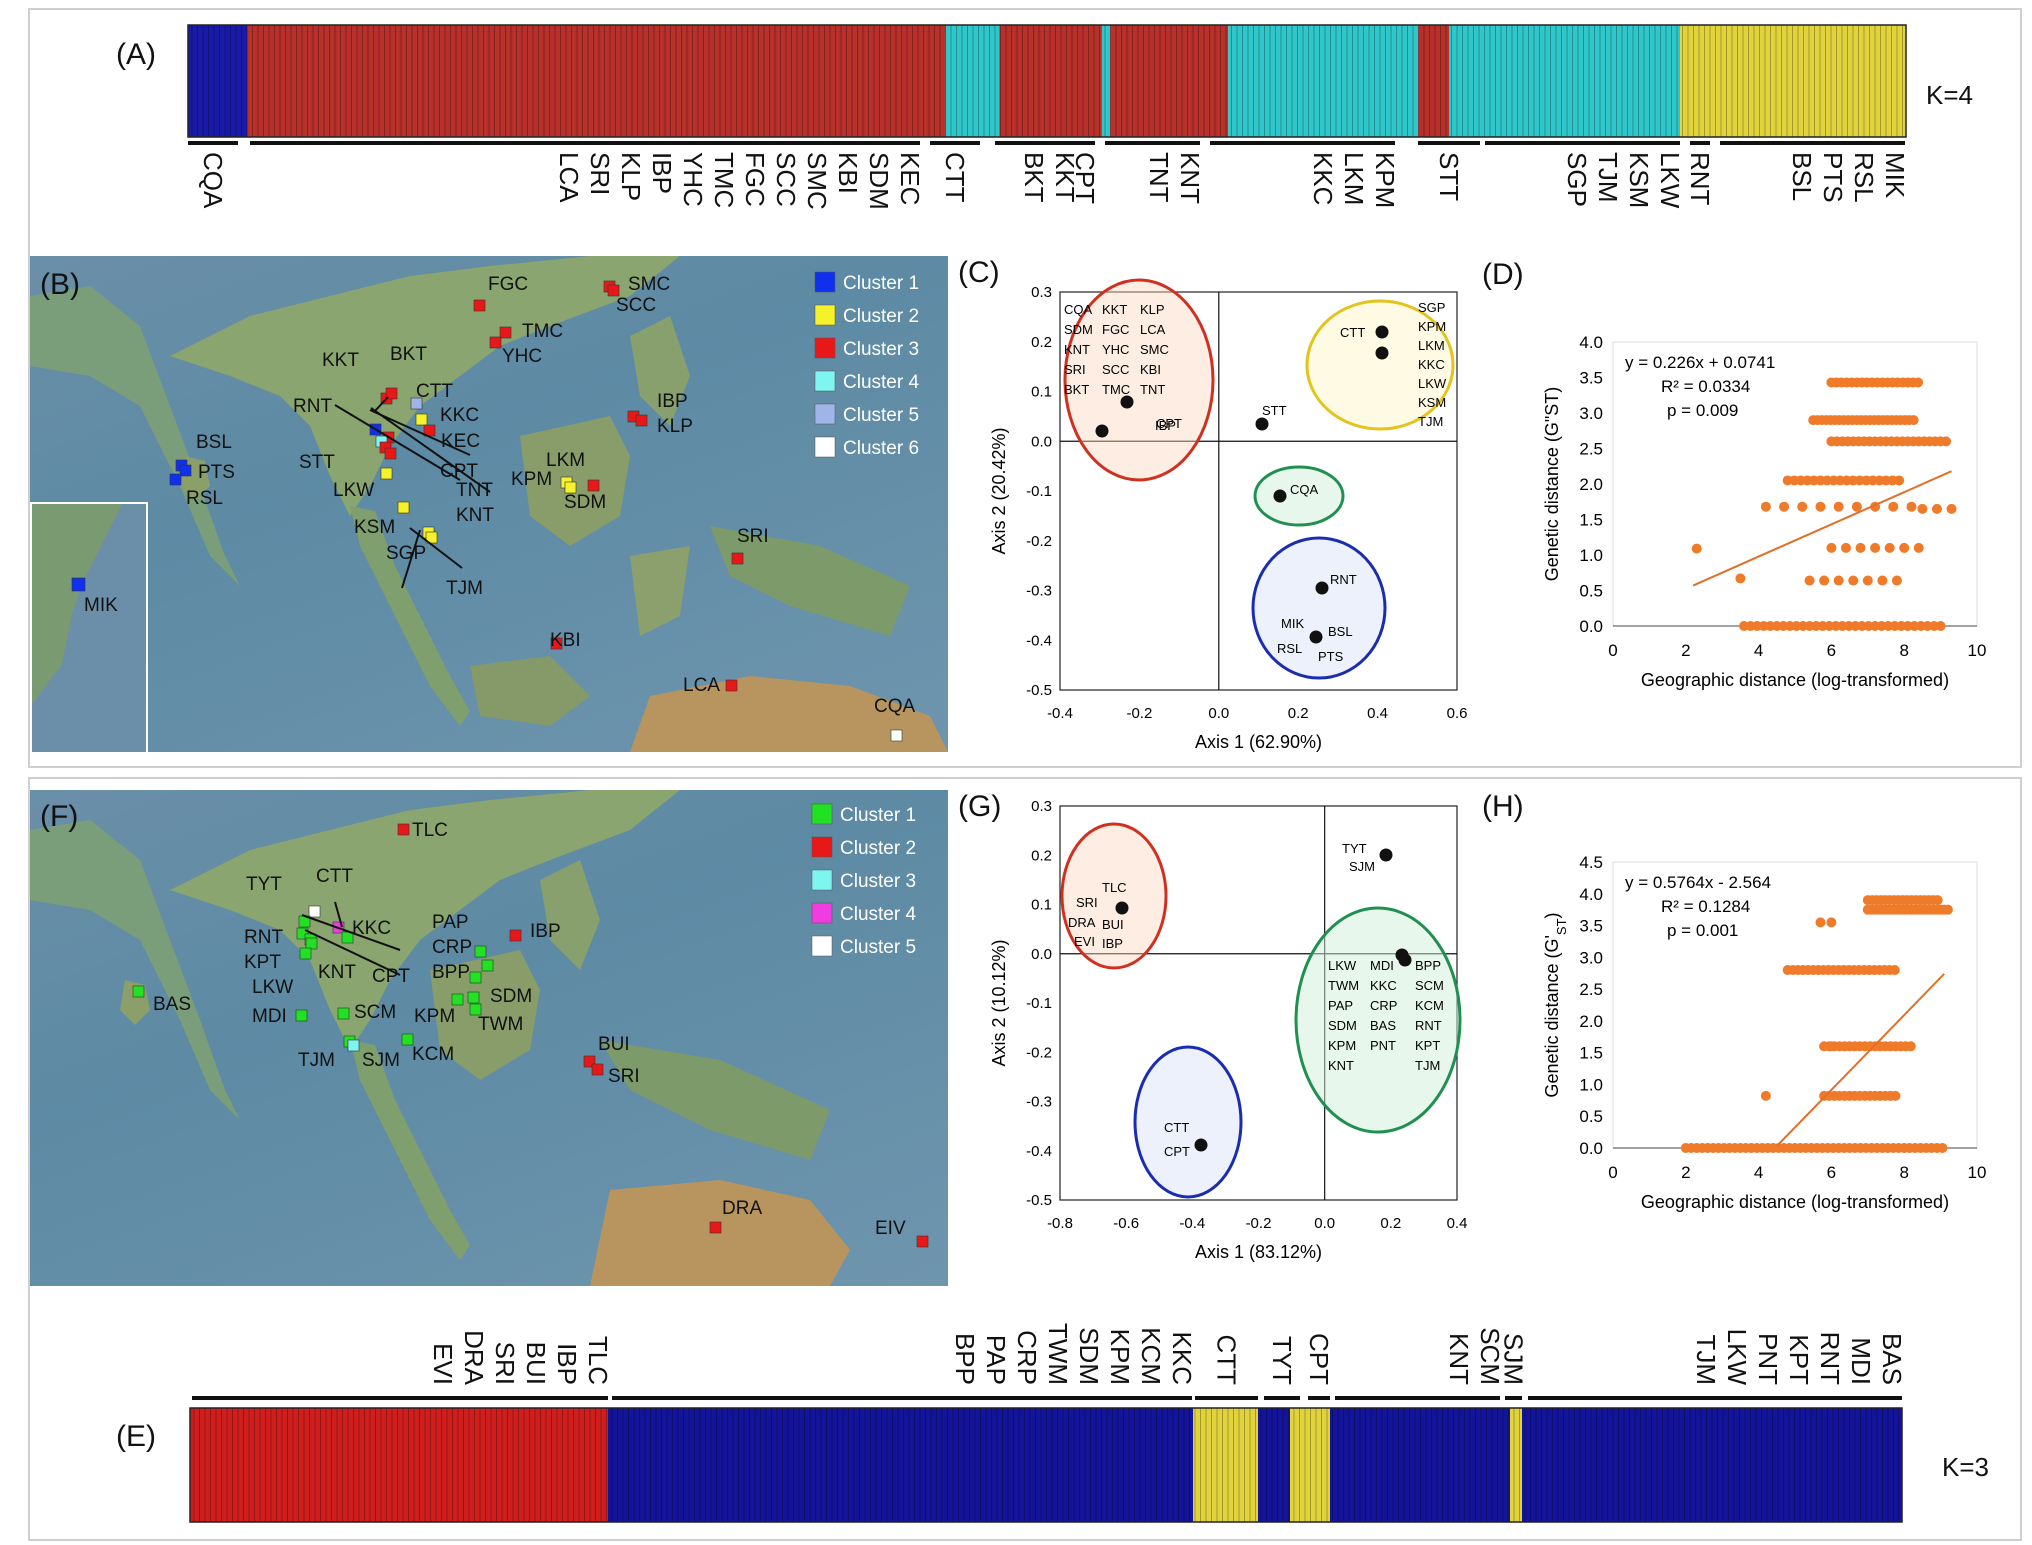  I want to click on population-label: SJM, so click(1514, 1359).